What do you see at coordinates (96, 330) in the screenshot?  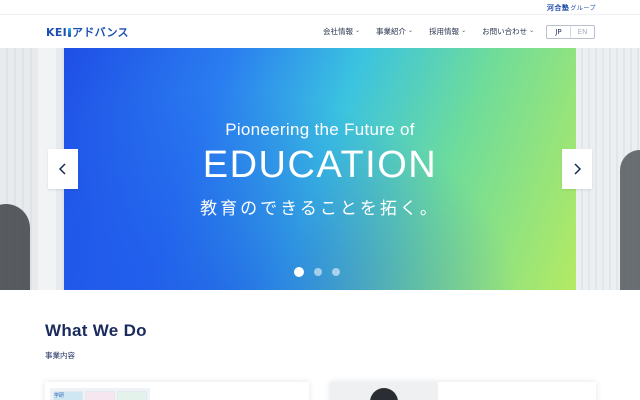 I see `section-title: What We Do` at bounding box center [96, 330].